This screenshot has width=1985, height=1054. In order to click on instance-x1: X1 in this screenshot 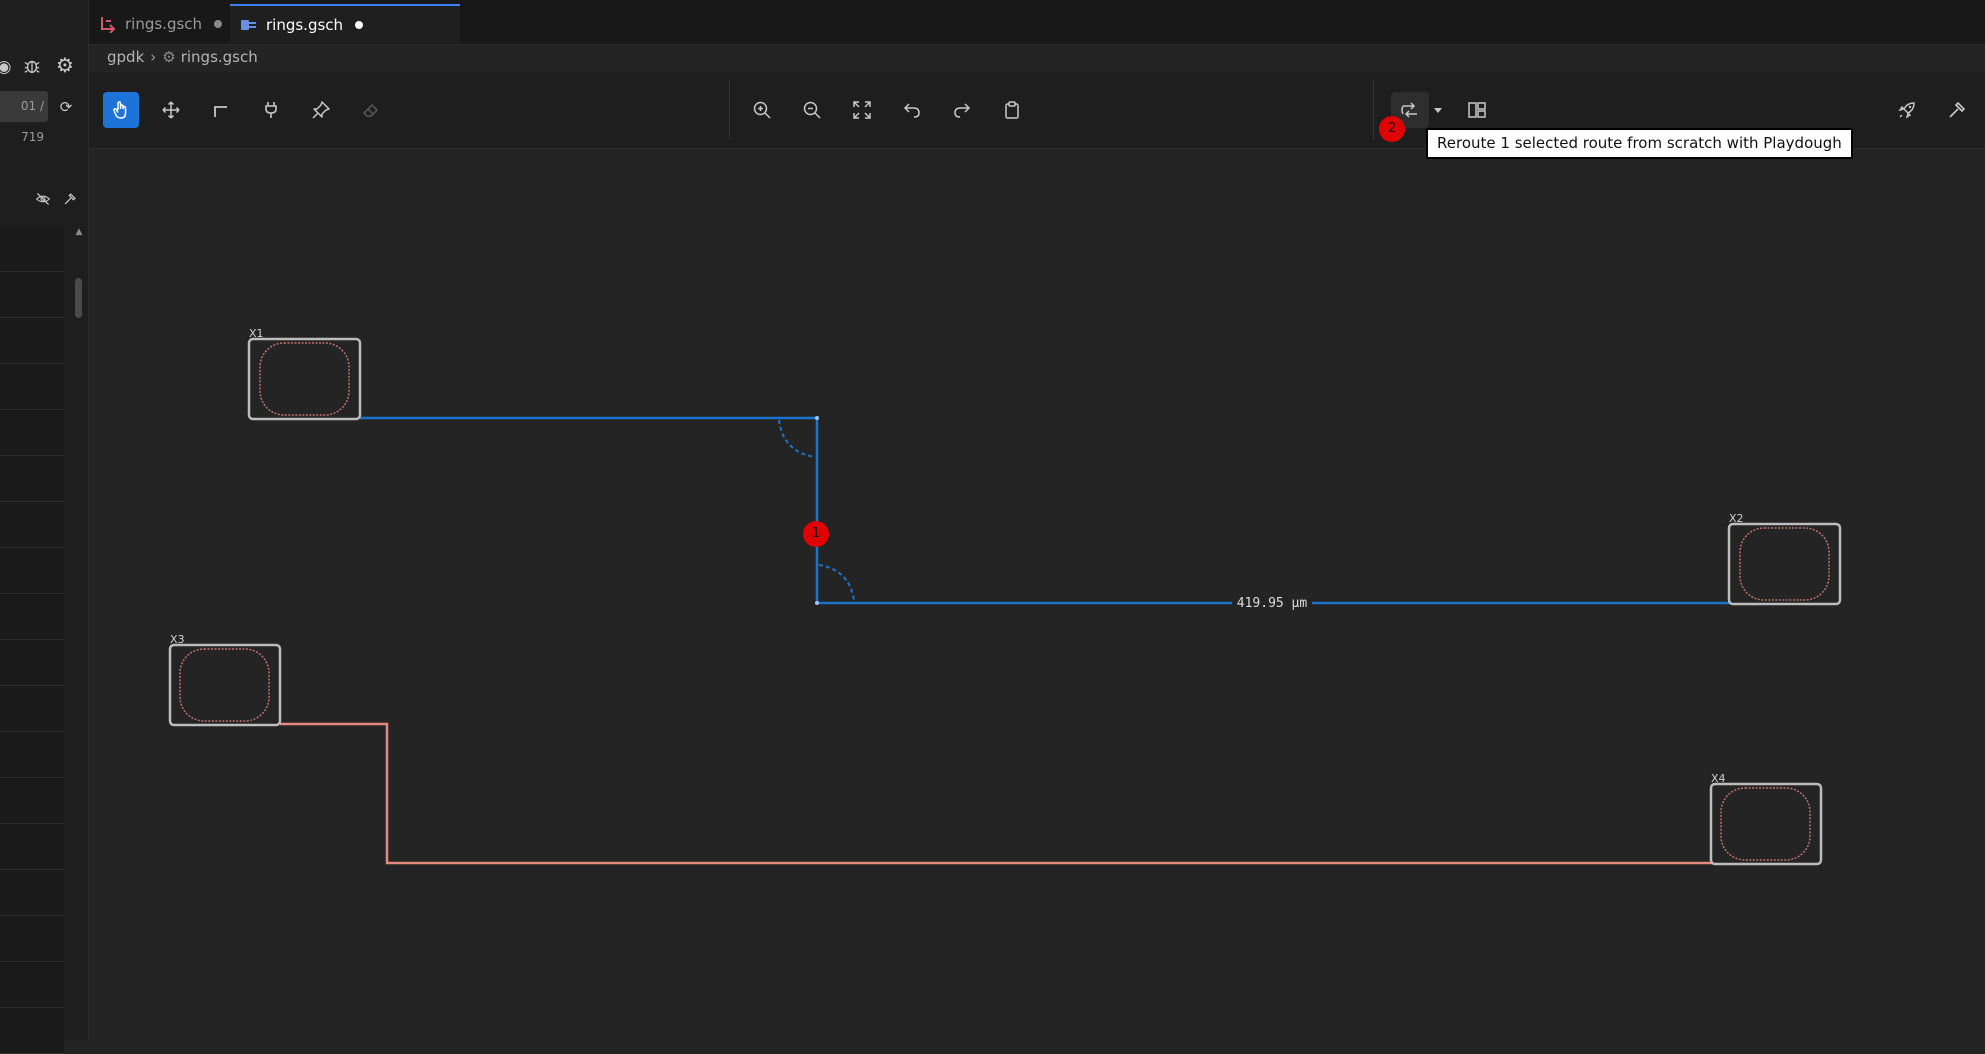, I will do `click(304, 374)`.